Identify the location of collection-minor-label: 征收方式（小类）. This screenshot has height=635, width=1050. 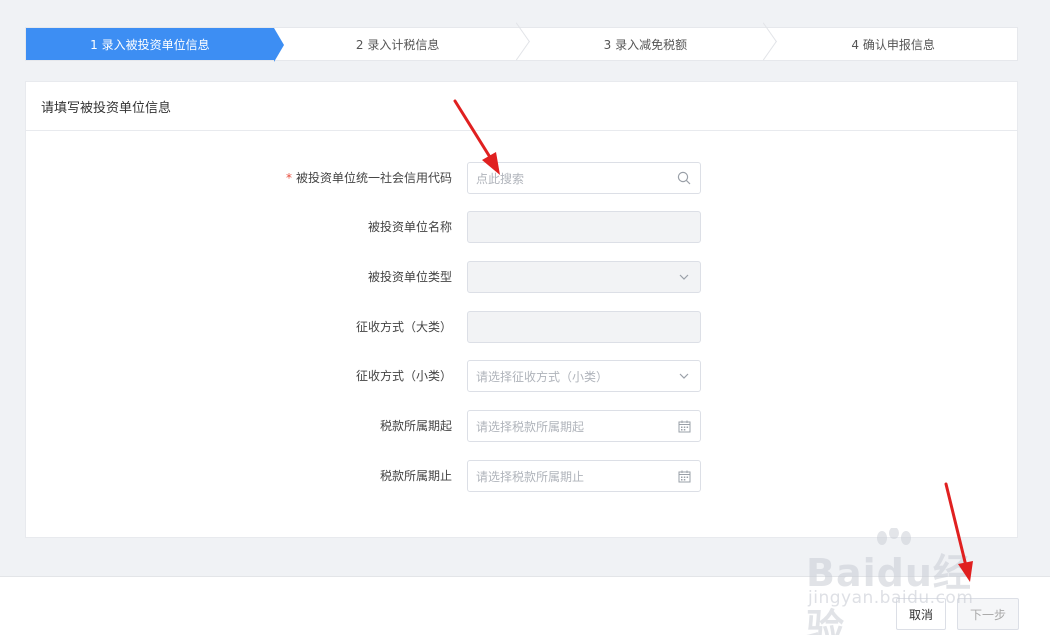
(403, 376).